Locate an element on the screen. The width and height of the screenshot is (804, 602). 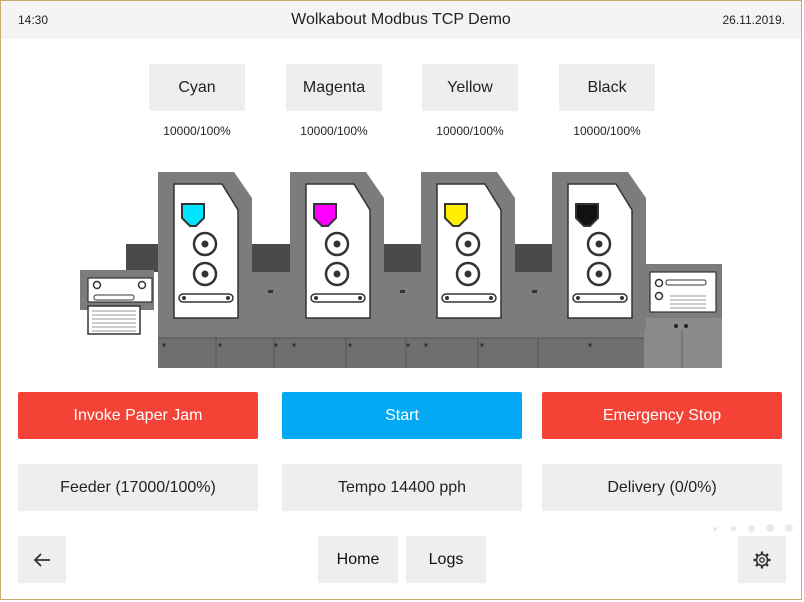
cyan-ink-level: 10000/100% is located at coordinates (197, 131).